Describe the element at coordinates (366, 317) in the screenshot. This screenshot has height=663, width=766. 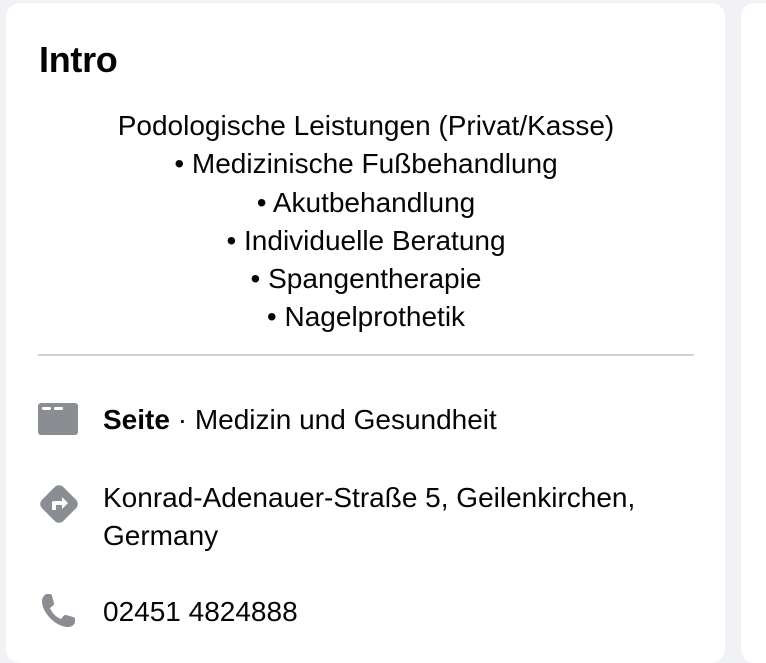
I see `bio-line: • Nagelprothetik` at that location.